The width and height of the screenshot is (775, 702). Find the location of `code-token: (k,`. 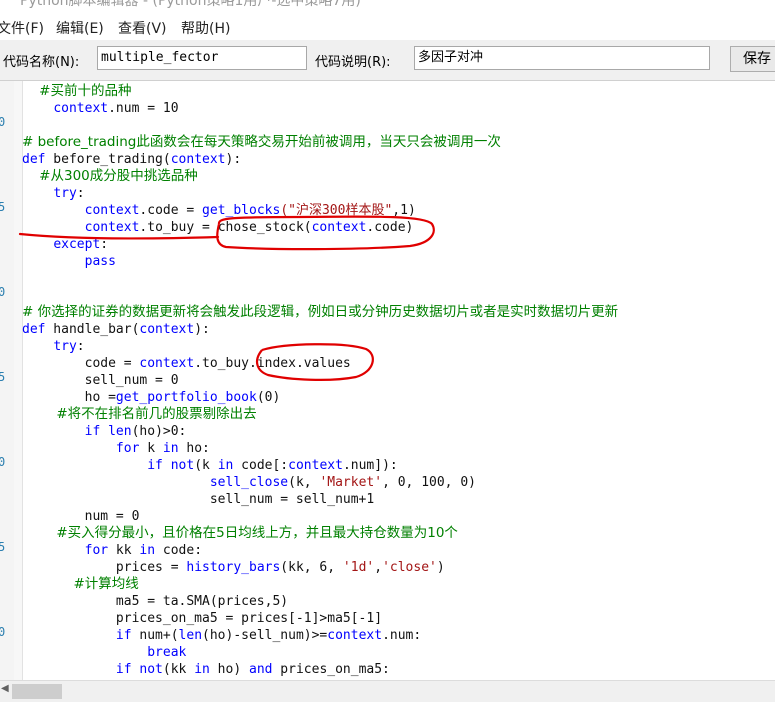

code-token: (k, is located at coordinates (304, 482).